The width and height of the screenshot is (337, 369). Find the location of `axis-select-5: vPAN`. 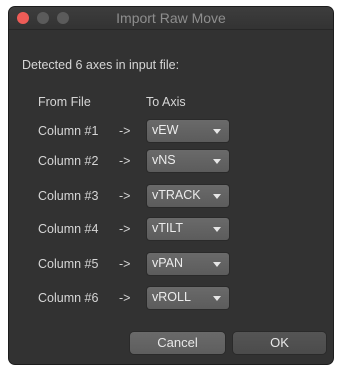

axis-select-5: vPAN is located at coordinates (188, 264).